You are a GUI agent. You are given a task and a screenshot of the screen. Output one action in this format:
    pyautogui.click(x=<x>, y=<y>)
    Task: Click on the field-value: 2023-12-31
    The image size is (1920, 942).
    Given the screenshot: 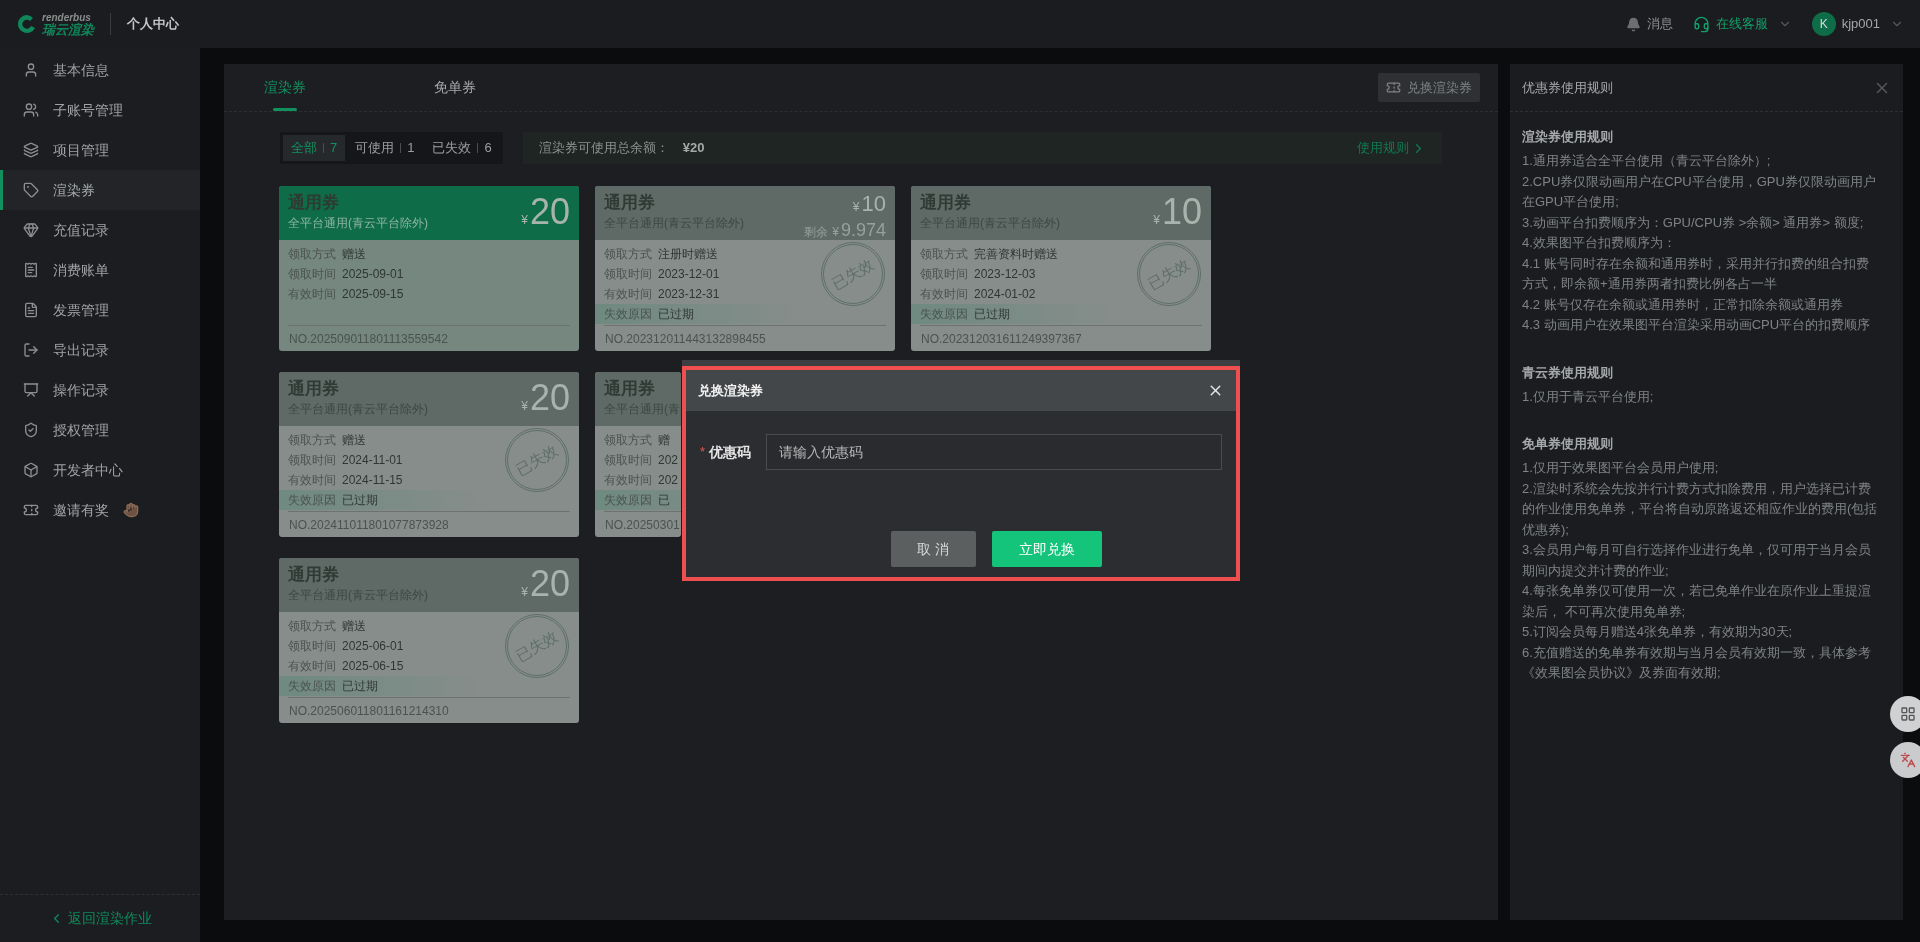 What is the action you would take?
    pyautogui.click(x=689, y=294)
    